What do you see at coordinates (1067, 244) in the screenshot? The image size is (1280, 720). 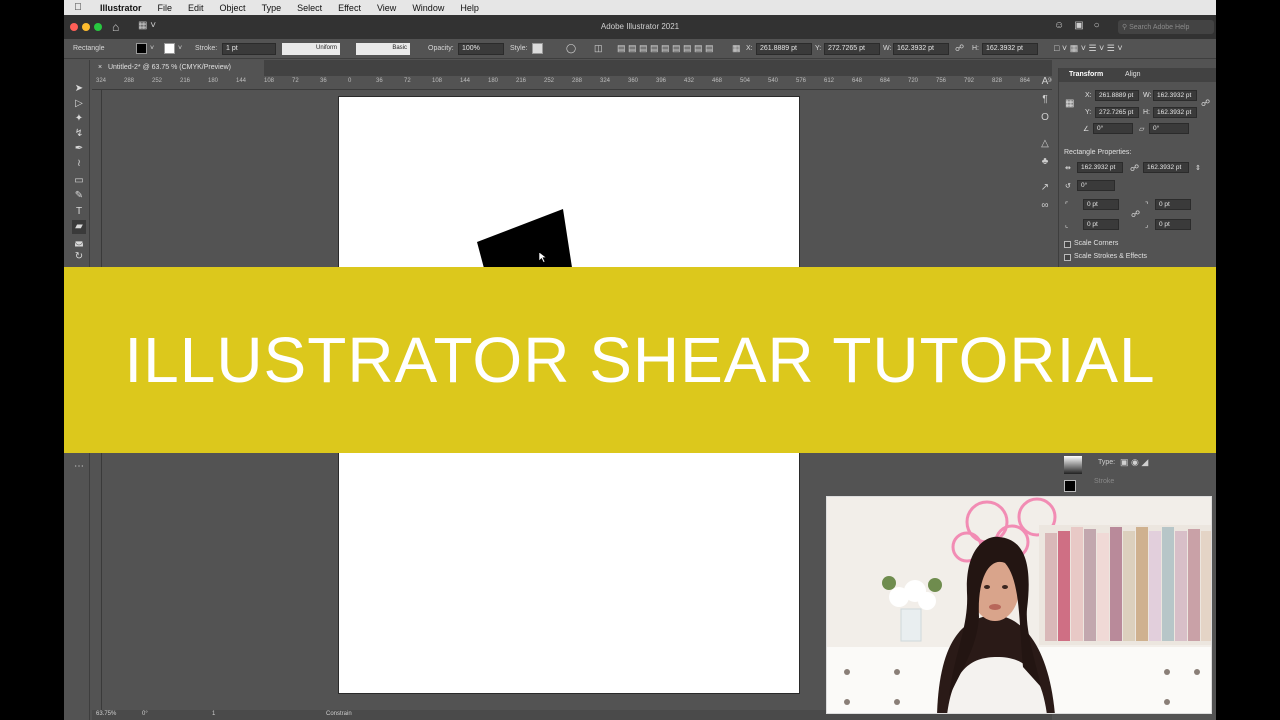 I see `scale-corners-checkbox` at bounding box center [1067, 244].